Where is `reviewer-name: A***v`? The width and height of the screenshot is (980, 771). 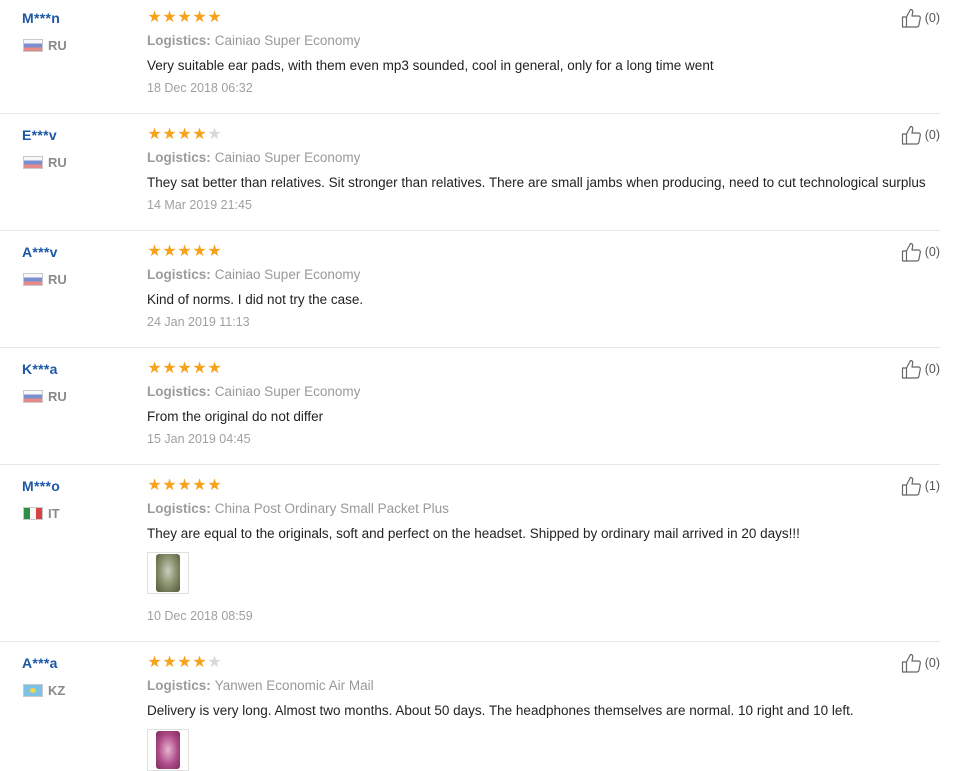 reviewer-name: A***v is located at coordinates (40, 252).